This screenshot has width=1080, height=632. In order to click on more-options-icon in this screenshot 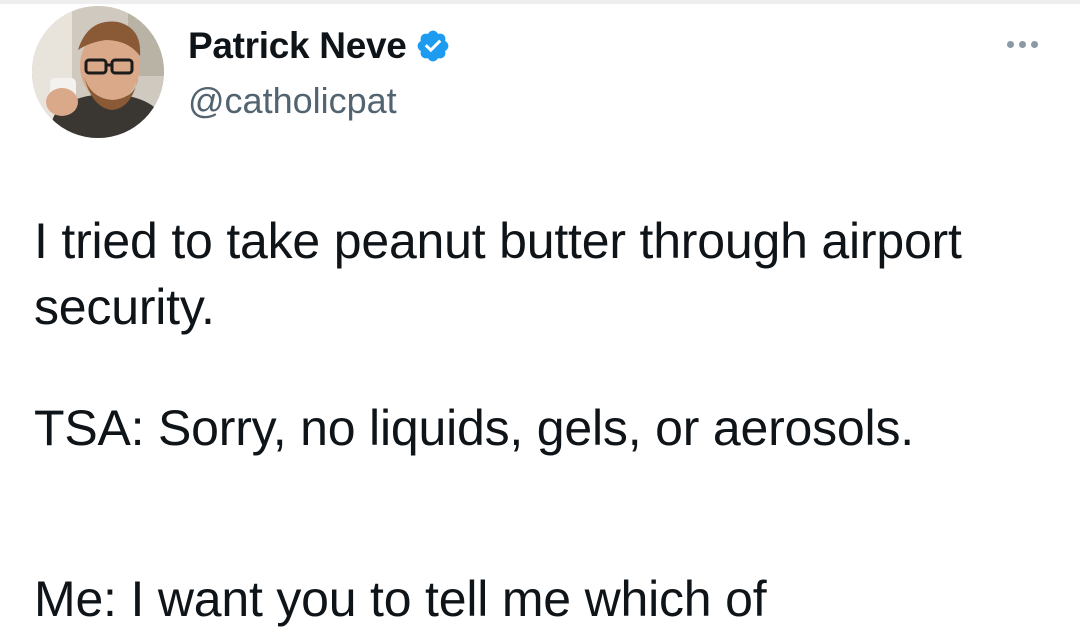, I will do `click(1022, 44)`.